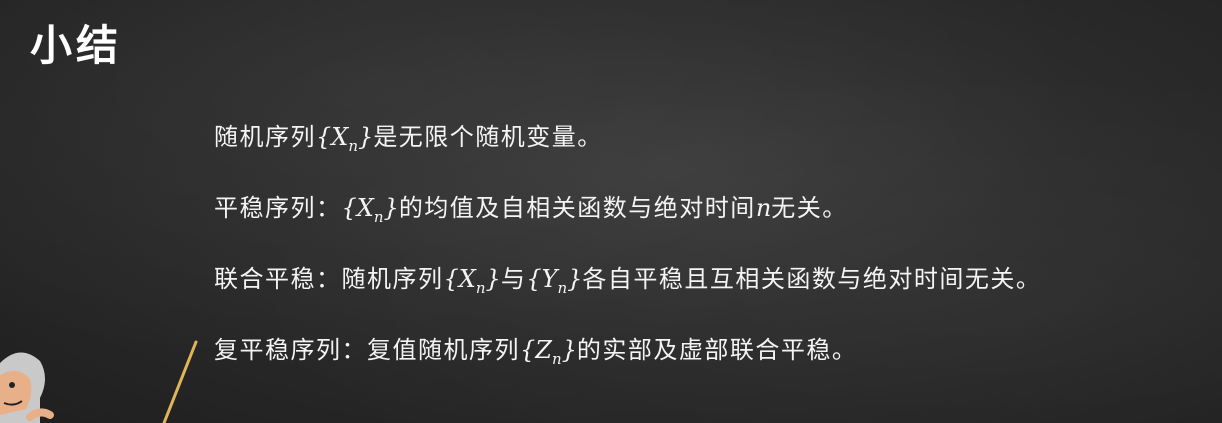 The height and width of the screenshot is (423, 1222). I want to click on pointer-stick-icon, so click(180, 381).